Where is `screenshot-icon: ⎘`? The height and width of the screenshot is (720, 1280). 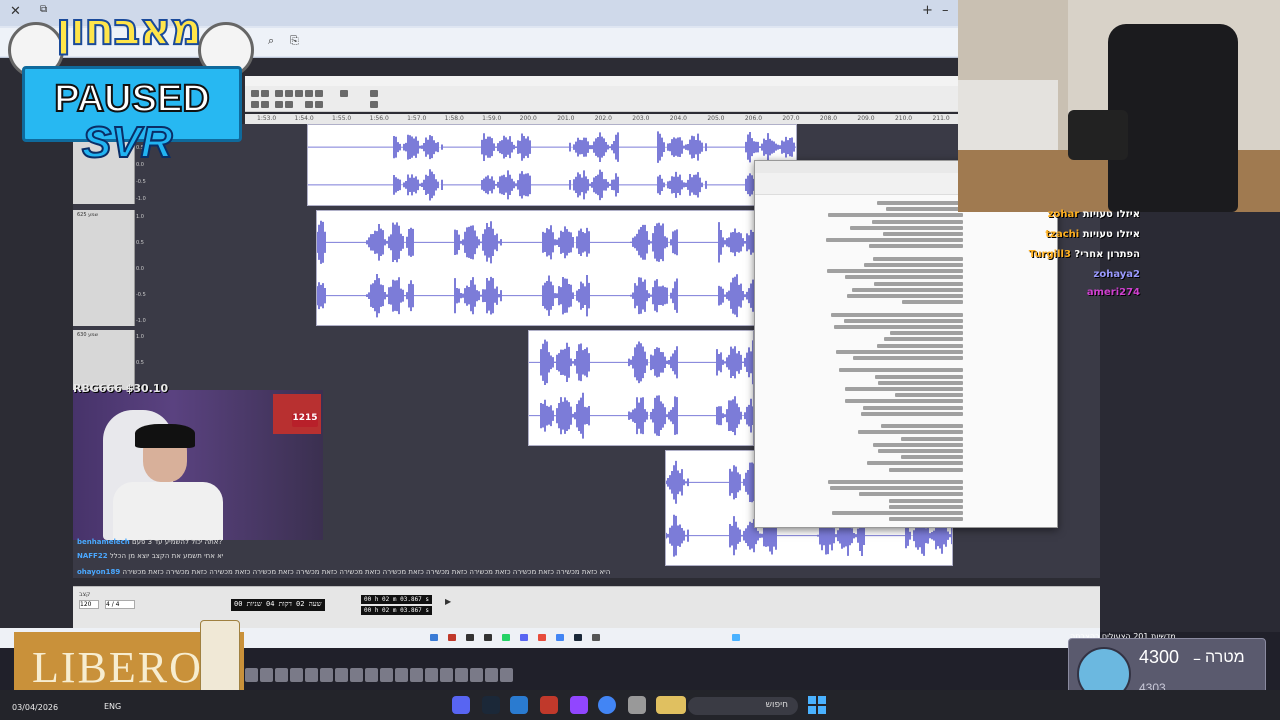 screenshot-icon: ⎘ is located at coordinates (294, 41).